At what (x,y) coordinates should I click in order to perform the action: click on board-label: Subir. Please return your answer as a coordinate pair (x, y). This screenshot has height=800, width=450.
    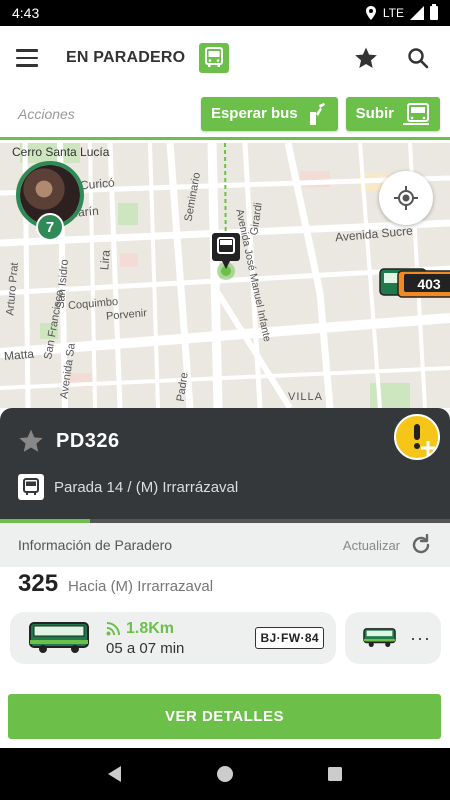
    Looking at the image, I should click on (374, 113).